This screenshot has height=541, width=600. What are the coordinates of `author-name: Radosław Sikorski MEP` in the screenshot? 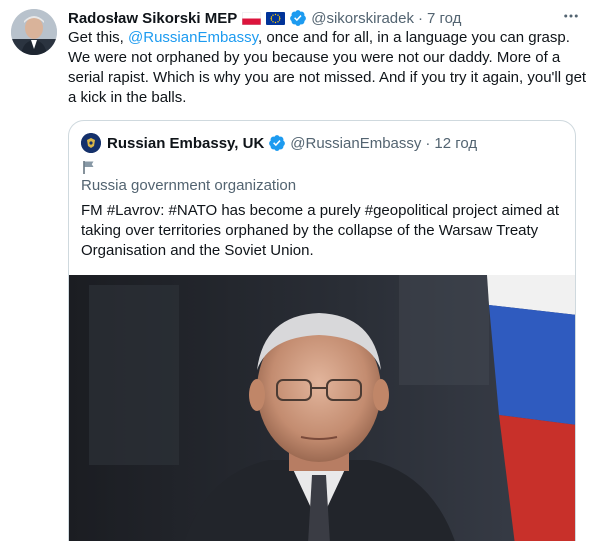 It's located at (152, 18).